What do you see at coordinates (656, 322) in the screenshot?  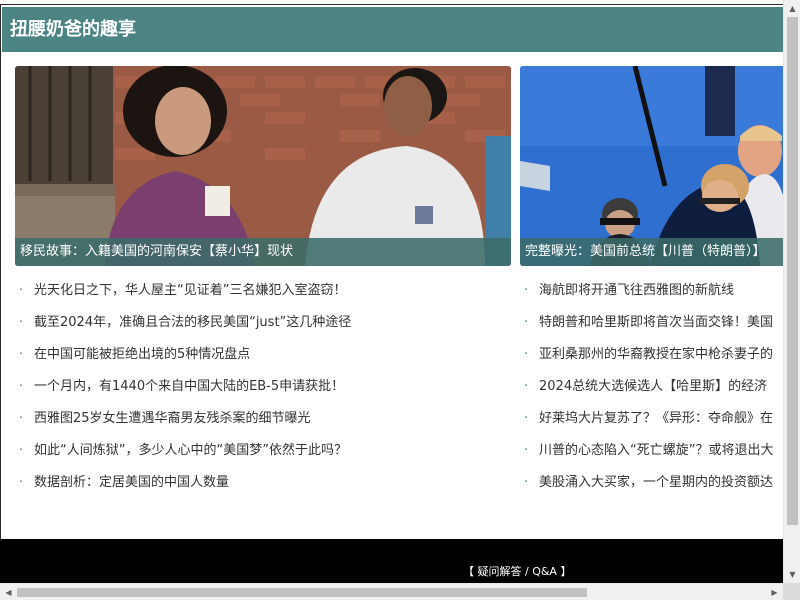 I see `news-title: 特朗普和哈里斯即将首次当面交锋！美国` at bounding box center [656, 322].